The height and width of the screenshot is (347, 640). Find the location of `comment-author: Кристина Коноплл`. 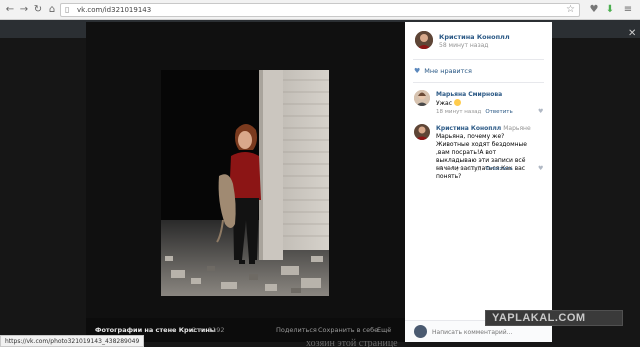

comment-author: Кристина Коноплл is located at coordinates (468, 128).